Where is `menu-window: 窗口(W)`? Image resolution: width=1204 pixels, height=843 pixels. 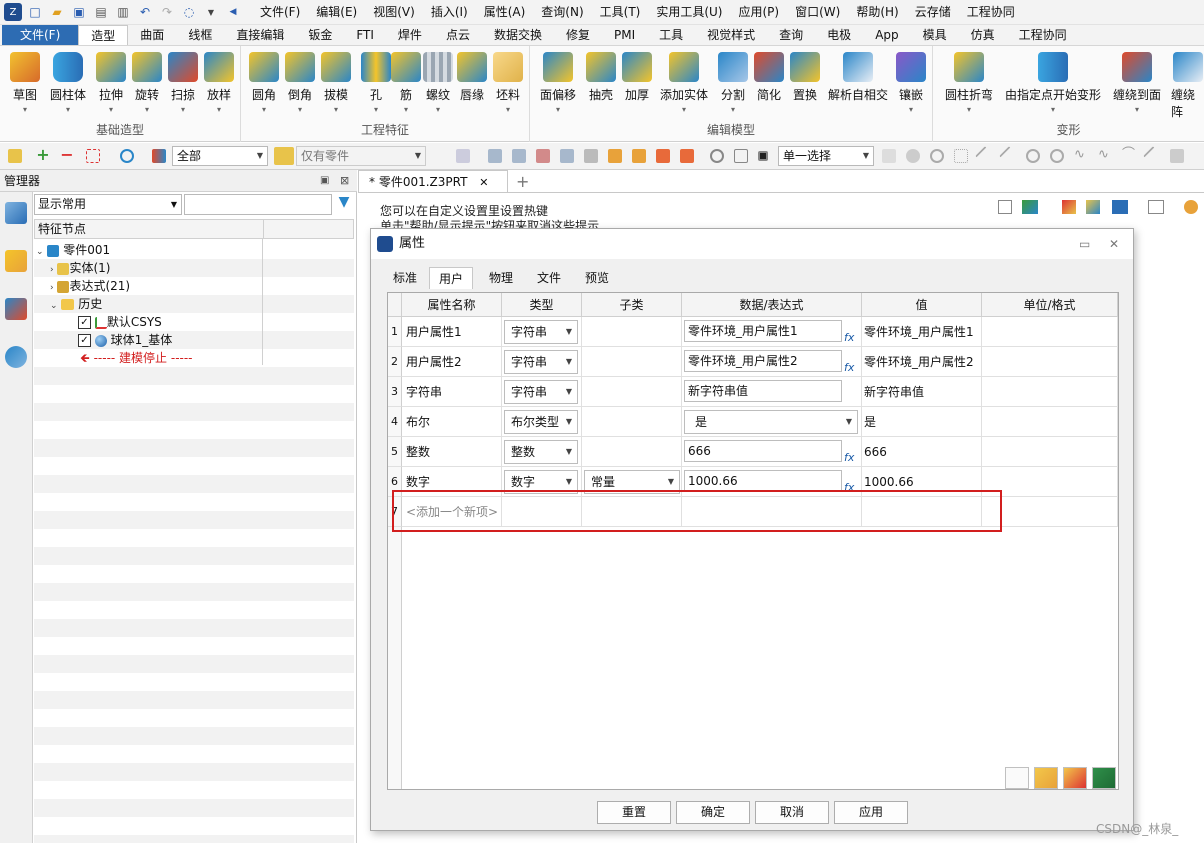 menu-window: 窗口(W) is located at coordinates (817, 12).